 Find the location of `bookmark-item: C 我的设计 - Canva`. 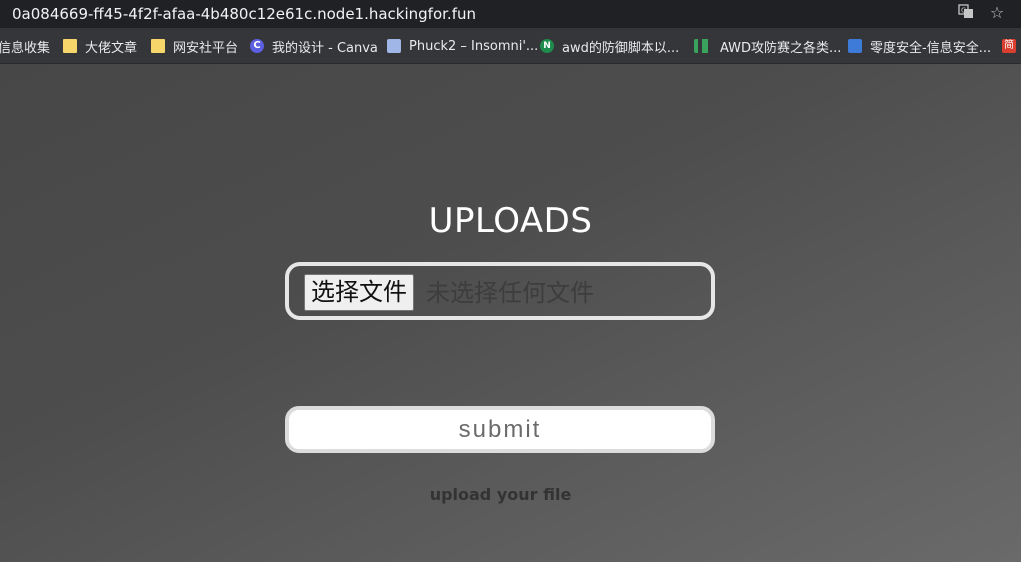

bookmark-item: C 我的设计 - Canva is located at coordinates (314, 45).